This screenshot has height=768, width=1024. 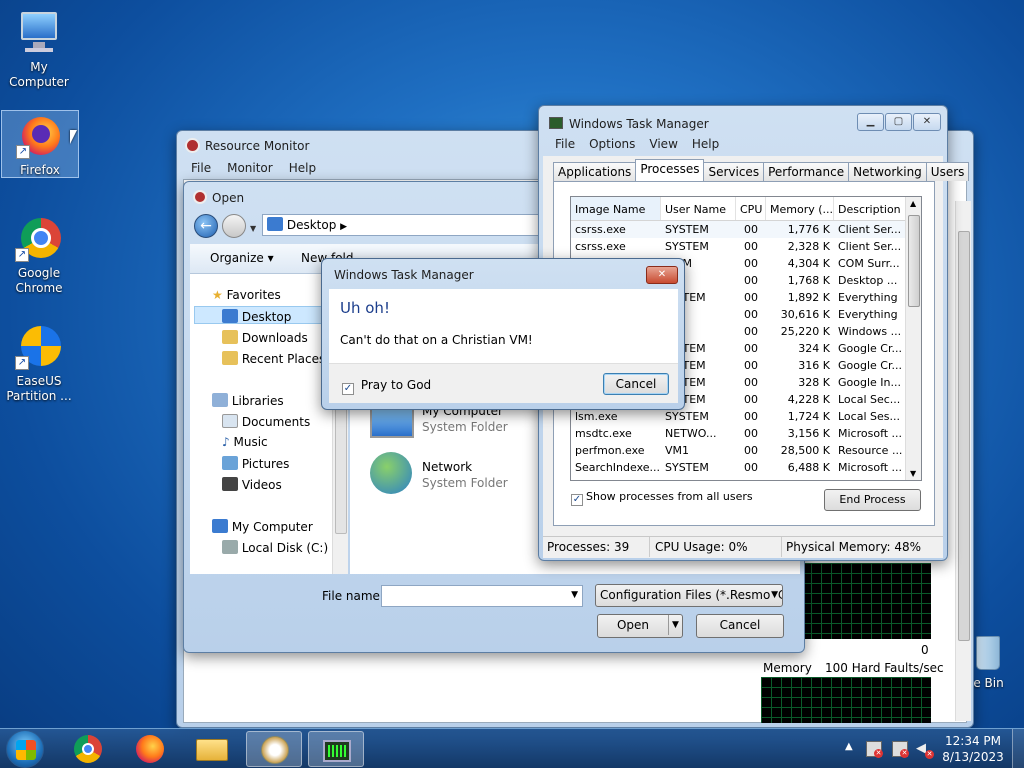 What do you see at coordinates (806, 171) in the screenshot?
I see `tab-performance: Performance` at bounding box center [806, 171].